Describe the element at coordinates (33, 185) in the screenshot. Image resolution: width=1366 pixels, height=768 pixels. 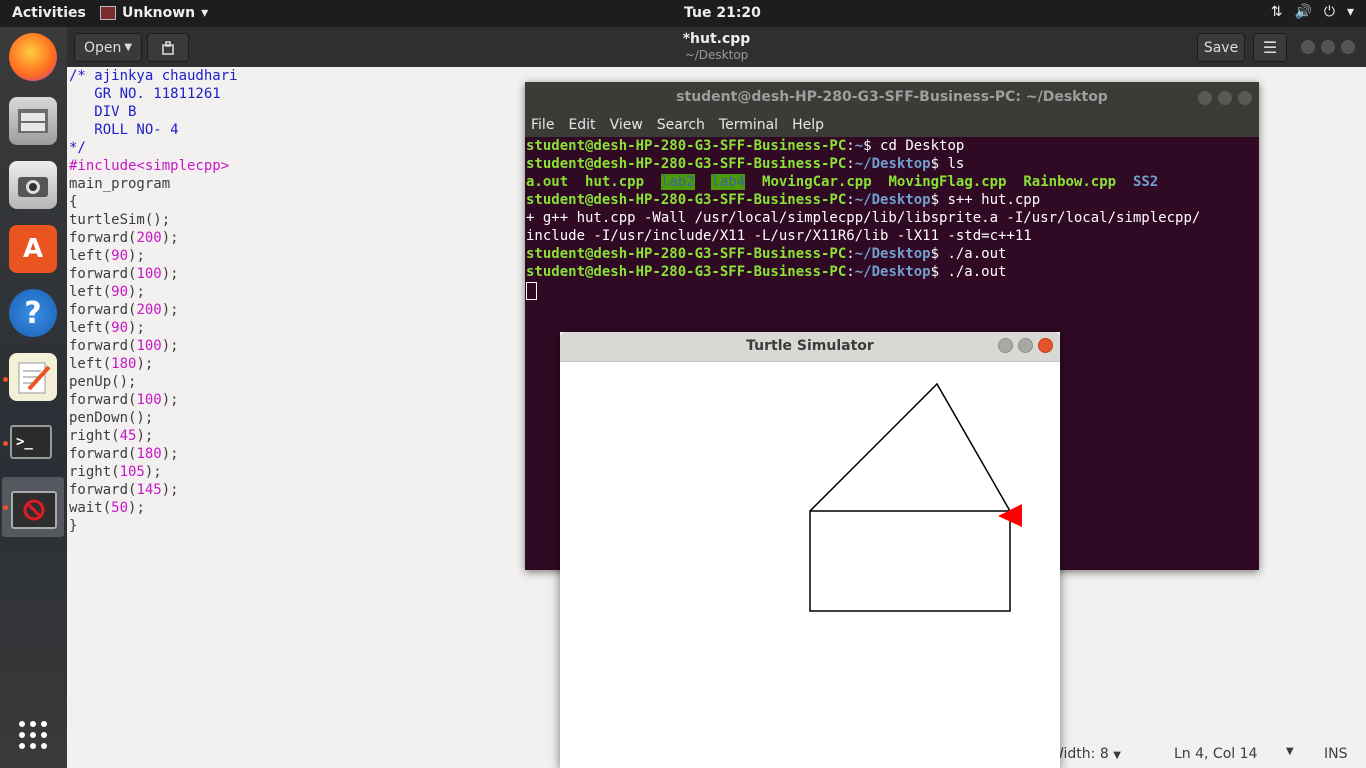
I see `camera-icon` at that location.